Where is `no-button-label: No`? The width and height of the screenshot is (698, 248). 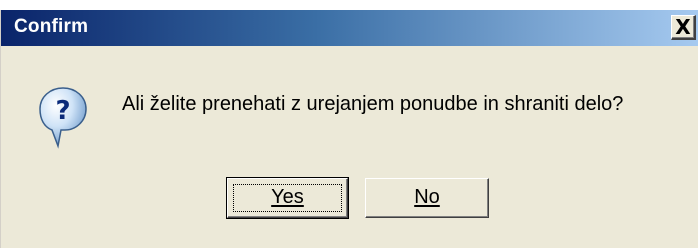
no-button-label: No is located at coordinates (427, 197).